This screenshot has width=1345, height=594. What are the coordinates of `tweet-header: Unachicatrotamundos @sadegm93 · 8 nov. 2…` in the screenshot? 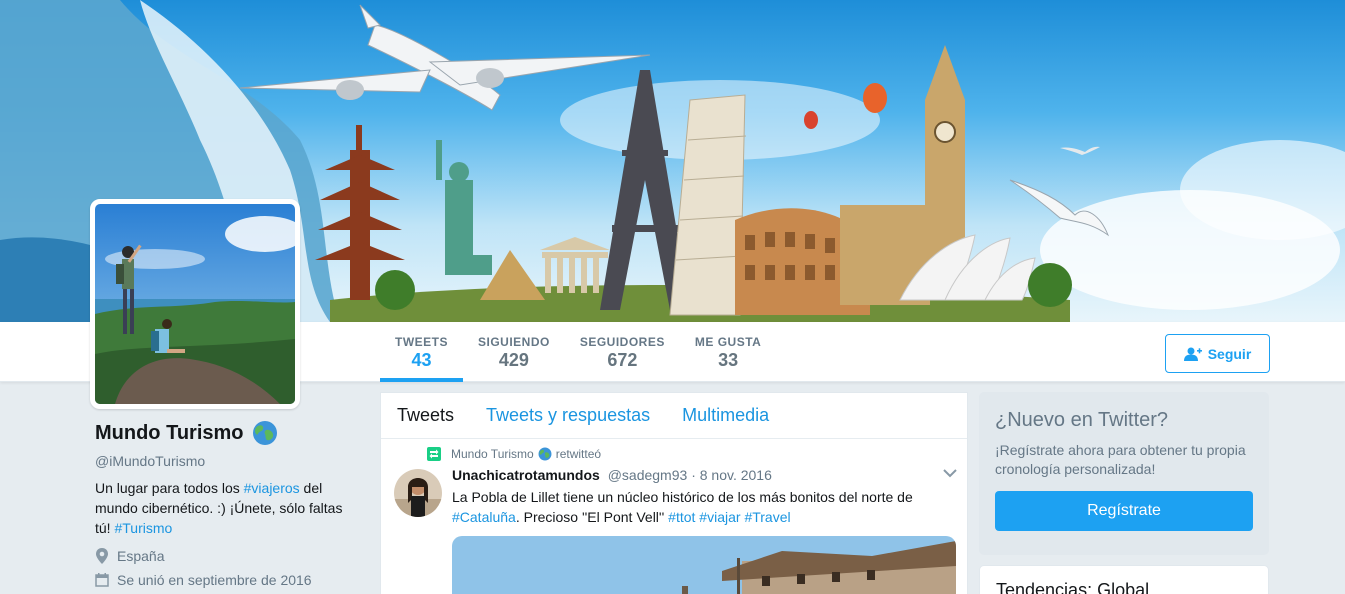 It's located at (612, 475).